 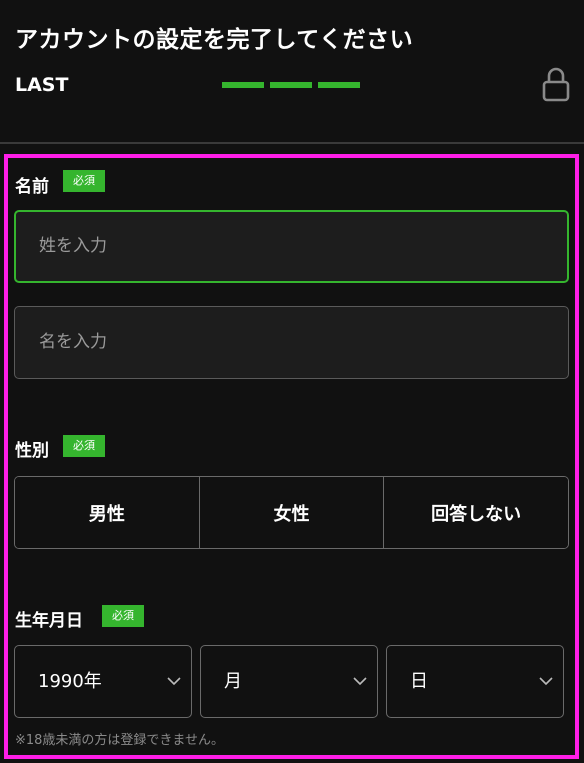 What do you see at coordinates (32, 451) in the screenshot?
I see `gender-label: 性別` at bounding box center [32, 451].